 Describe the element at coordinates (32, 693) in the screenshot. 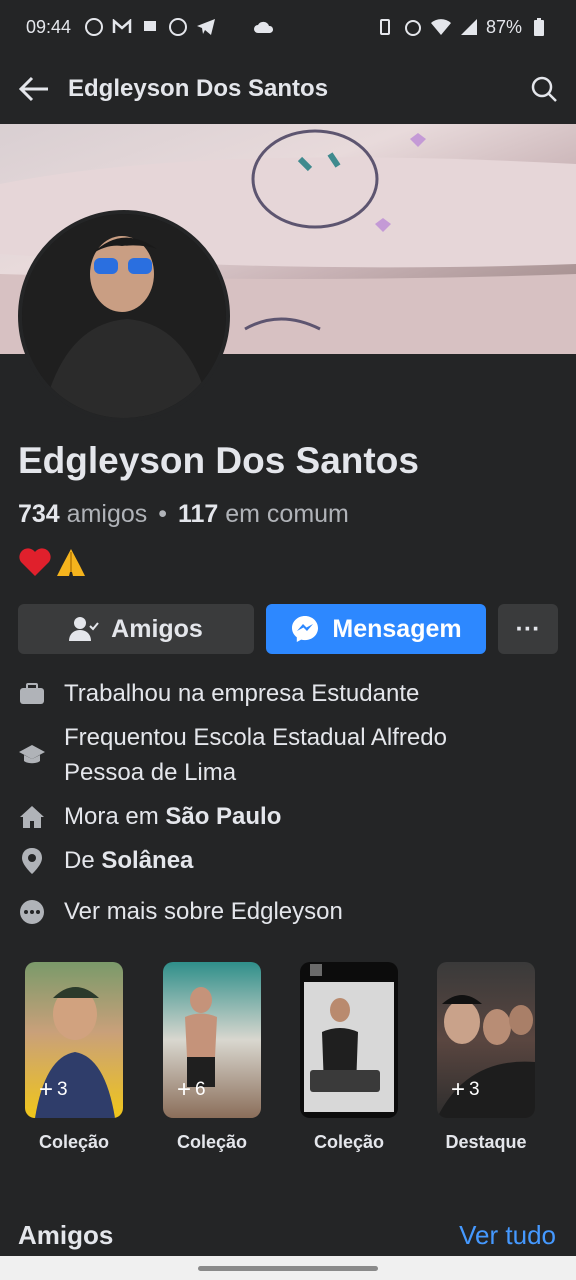

I see `briefcase-icon` at that location.